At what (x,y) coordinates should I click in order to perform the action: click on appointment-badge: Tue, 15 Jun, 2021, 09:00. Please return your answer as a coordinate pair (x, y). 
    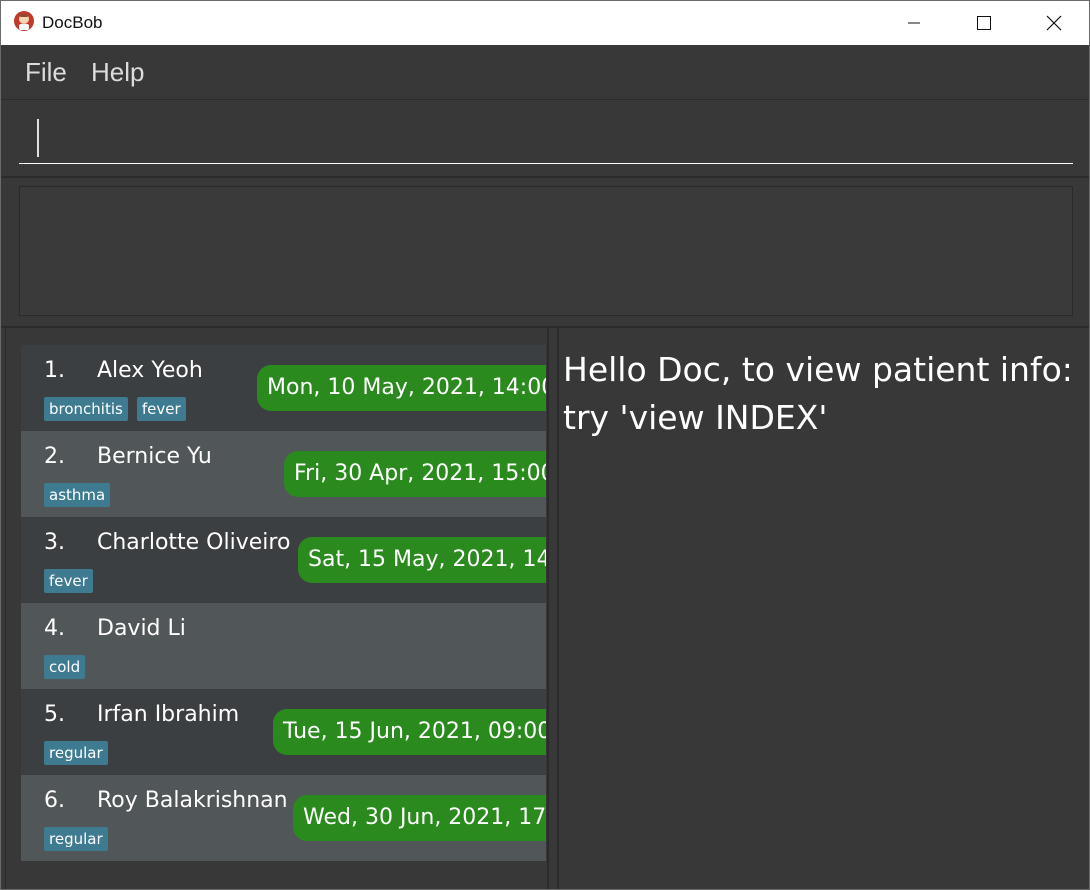
    Looking at the image, I should click on (409, 732).